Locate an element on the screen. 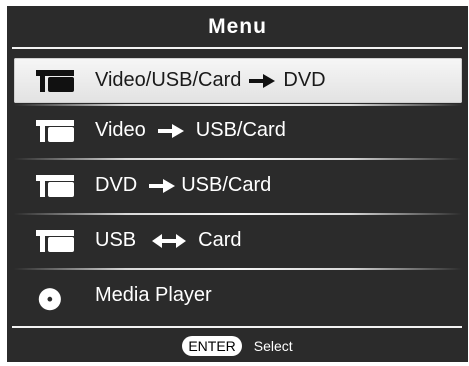 The width and height of the screenshot is (469, 366). footer-action-label: Select is located at coordinates (273, 345).